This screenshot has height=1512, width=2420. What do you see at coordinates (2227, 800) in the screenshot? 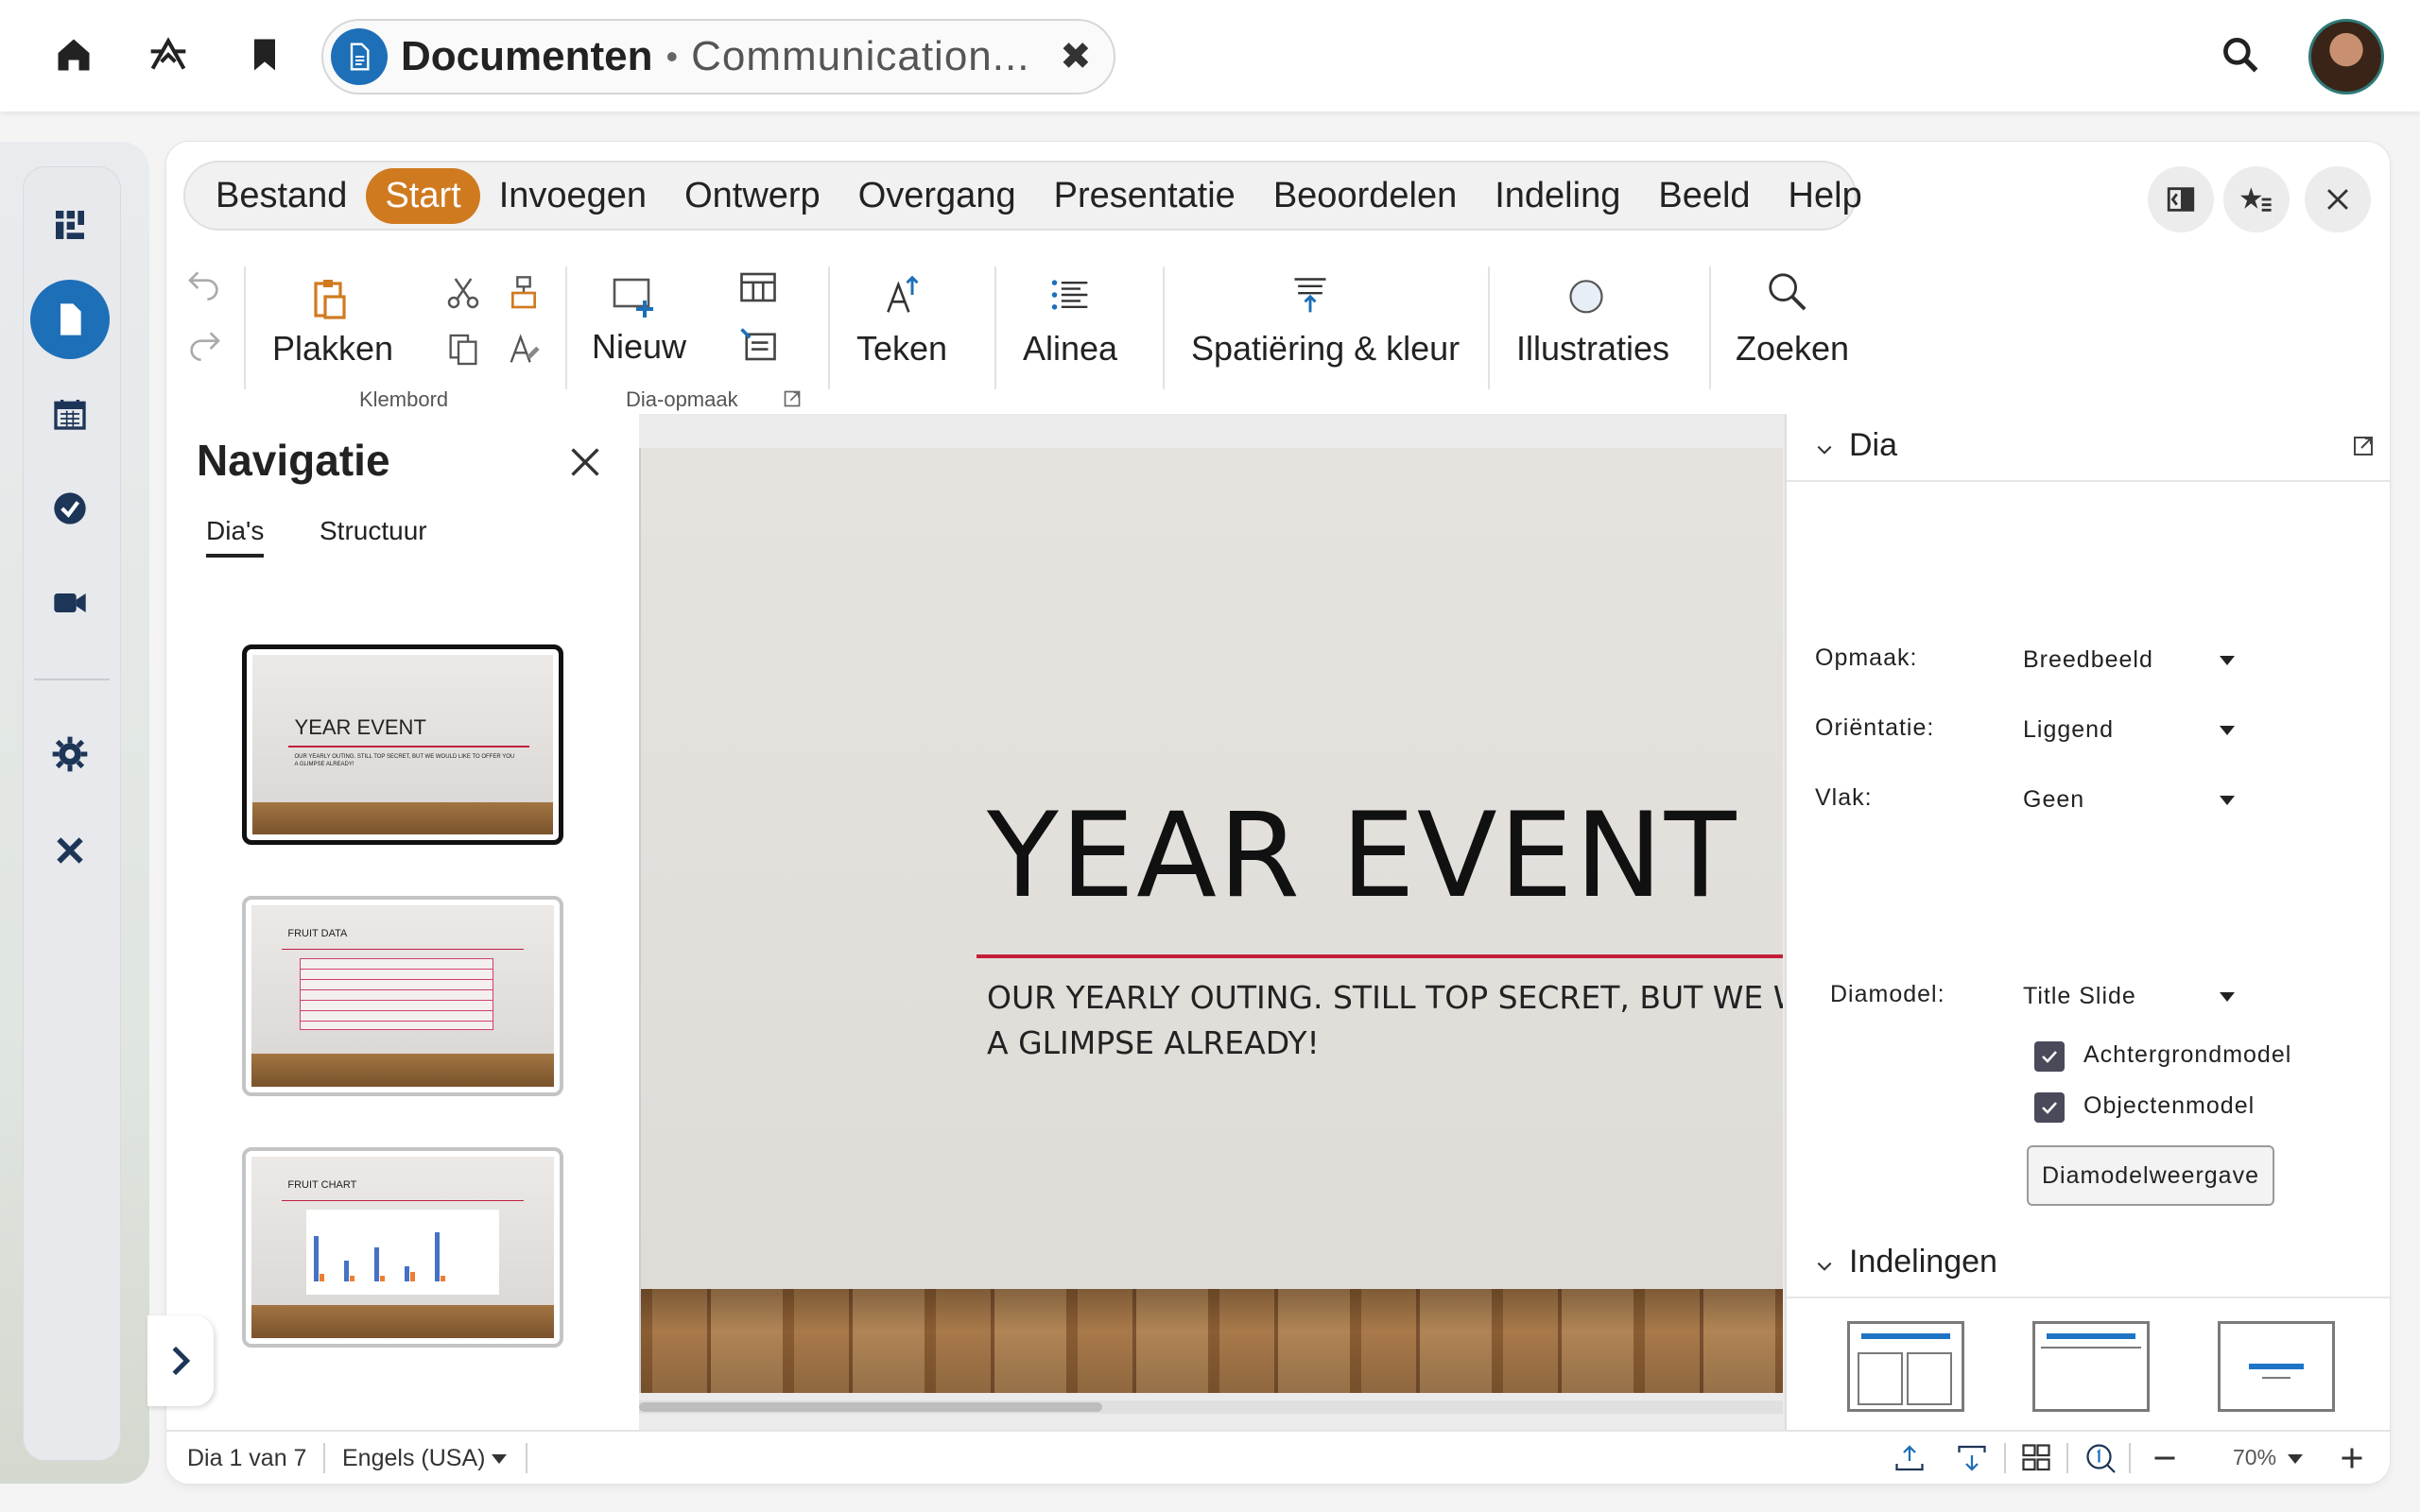
I see `fill-dropdown-caret` at bounding box center [2227, 800].